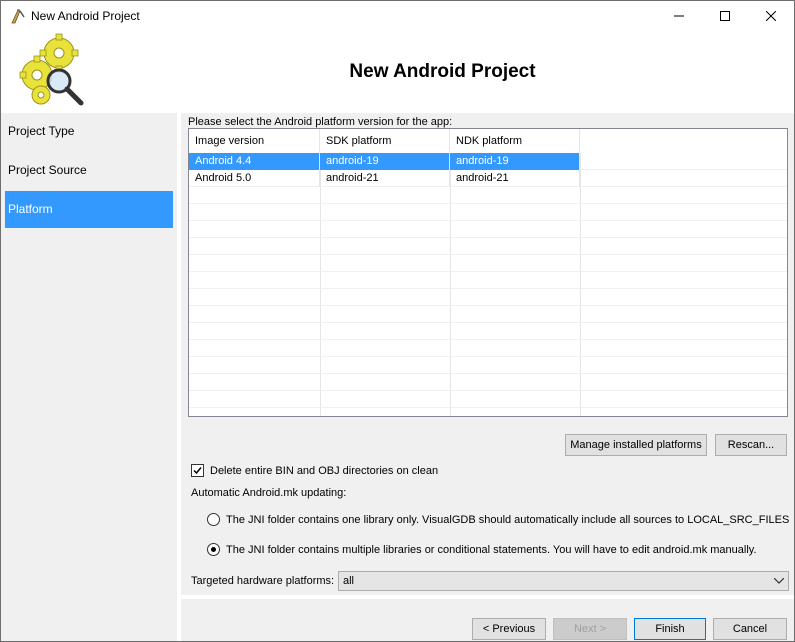 The height and width of the screenshot is (642, 795). What do you see at coordinates (515, 178) in the screenshot?
I see `cell-ndk-platform: android-21` at bounding box center [515, 178].